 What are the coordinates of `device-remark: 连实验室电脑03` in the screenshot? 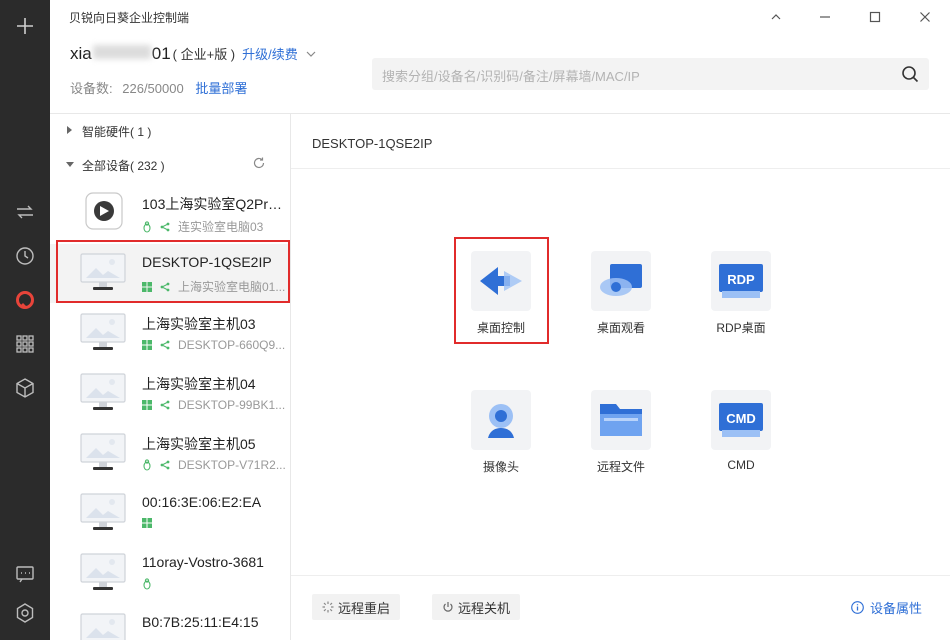 It's located at (221, 227).